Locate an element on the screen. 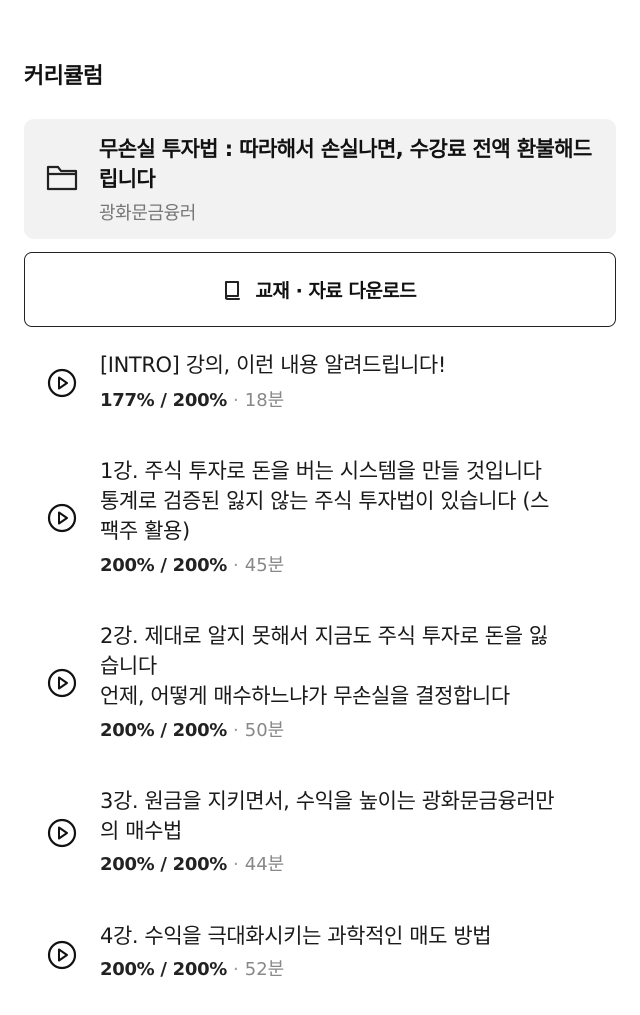 The image size is (640, 1015). section-title: 커리큘럼 is located at coordinates (63, 76).